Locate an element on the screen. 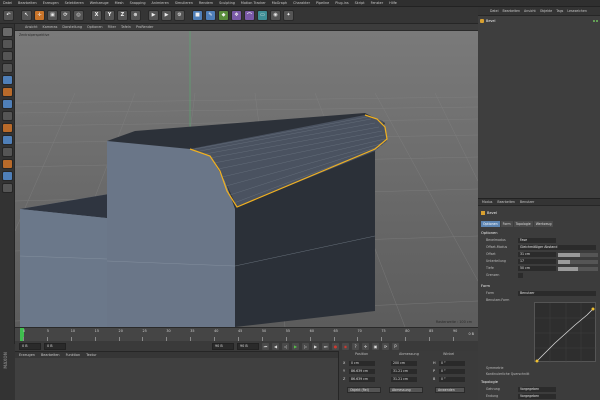  scale-key-icon: ▣ is located at coordinates (375, 346).